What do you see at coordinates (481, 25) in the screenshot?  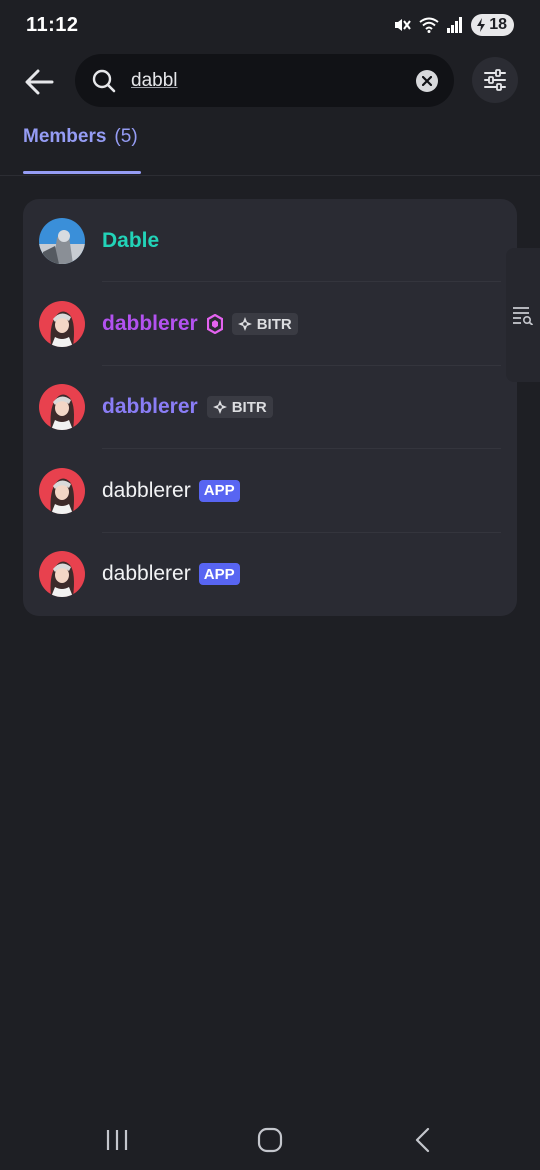 I see `charging-icon` at bounding box center [481, 25].